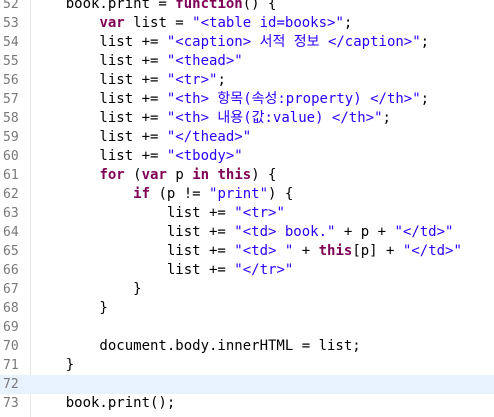 The image size is (494, 417). Describe the element at coordinates (11, 403) in the screenshot. I see `line-number: 73` at that location.